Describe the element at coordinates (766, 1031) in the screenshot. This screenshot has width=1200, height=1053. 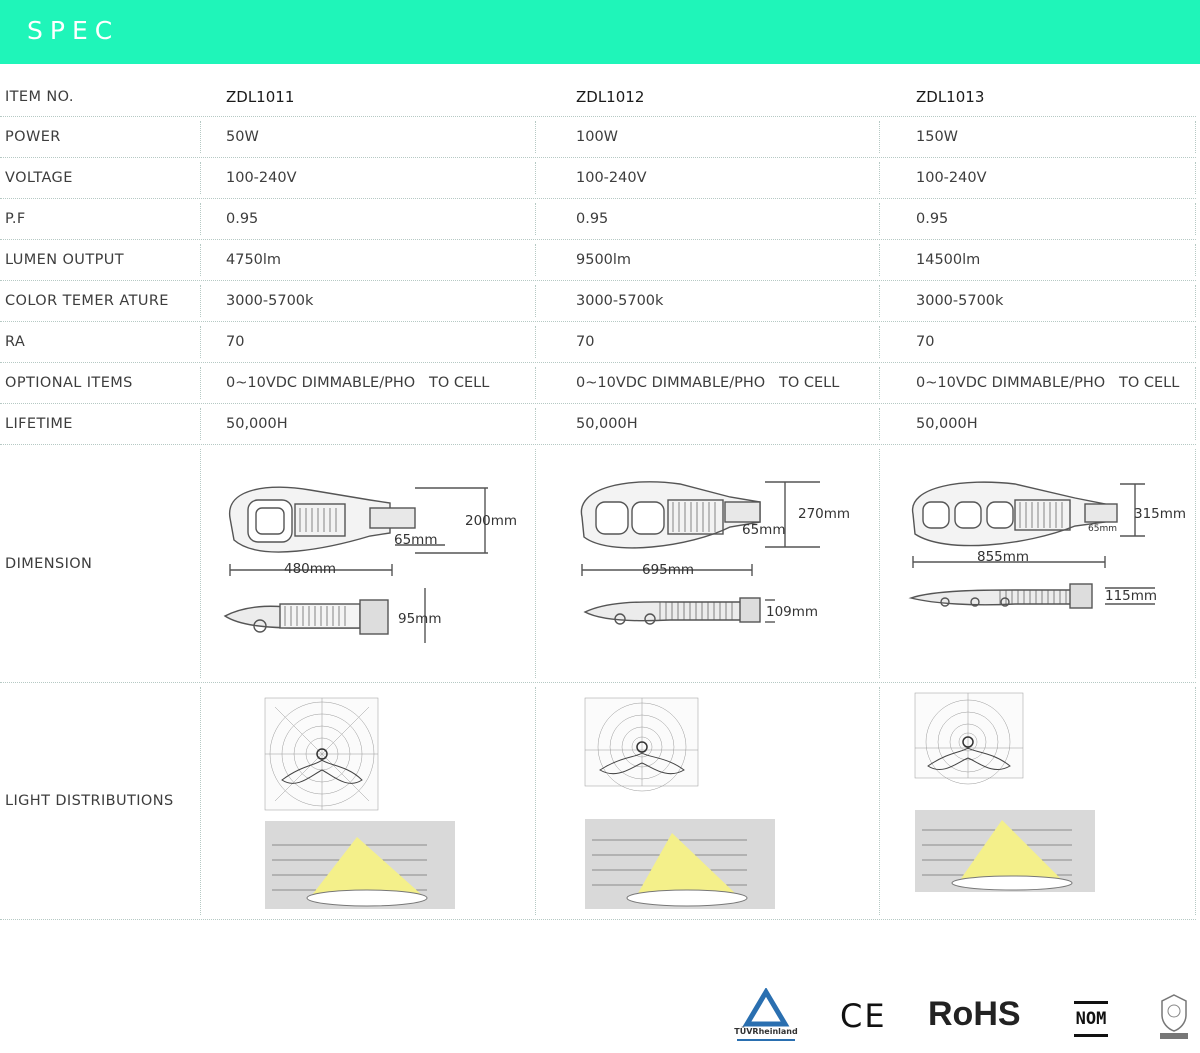
I see `svg-text: TÜVRheinland` at that location.